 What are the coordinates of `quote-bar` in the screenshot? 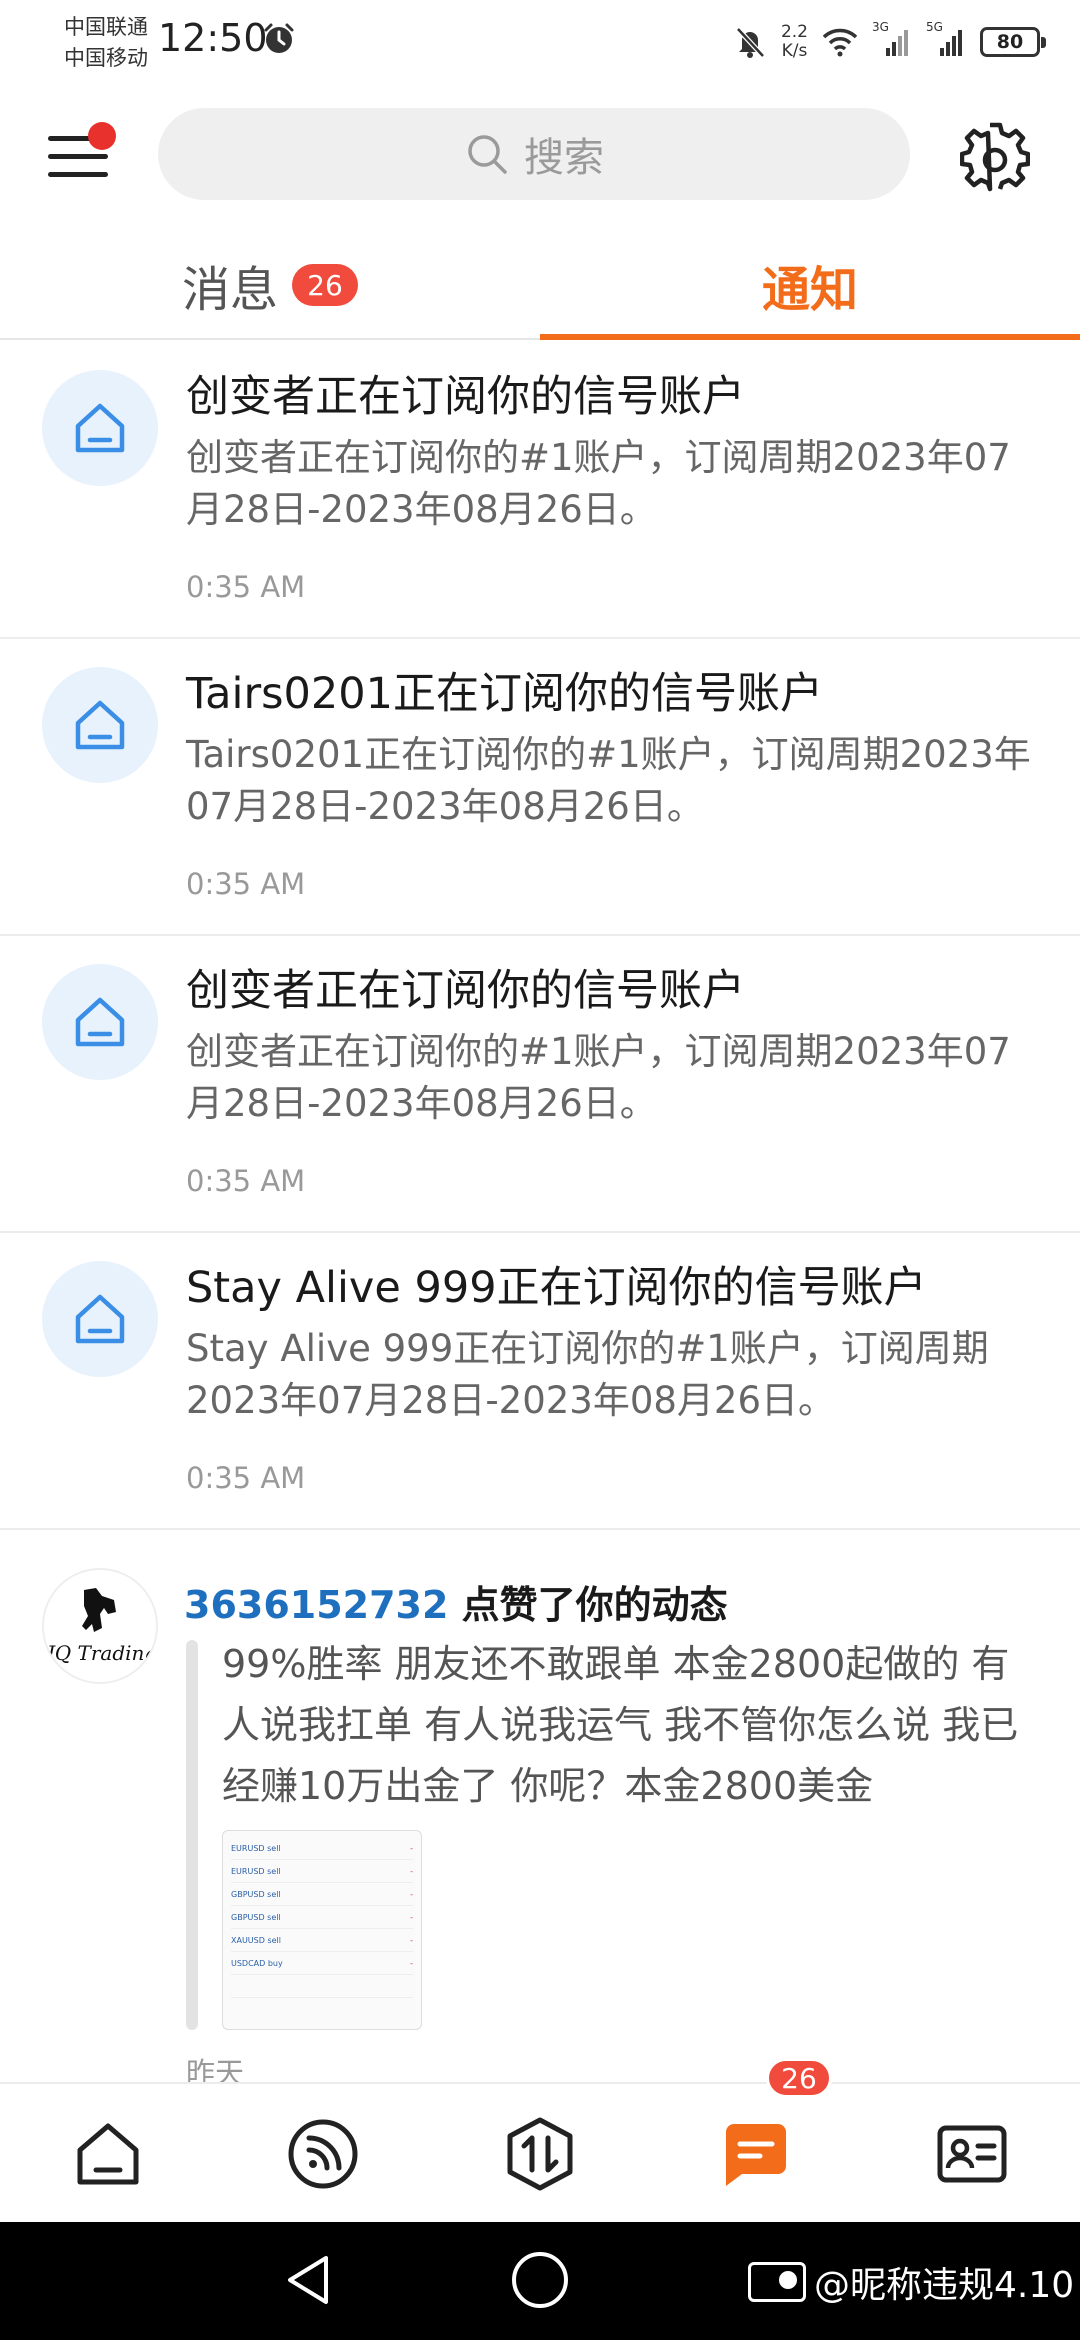 It's located at (192, 1835).